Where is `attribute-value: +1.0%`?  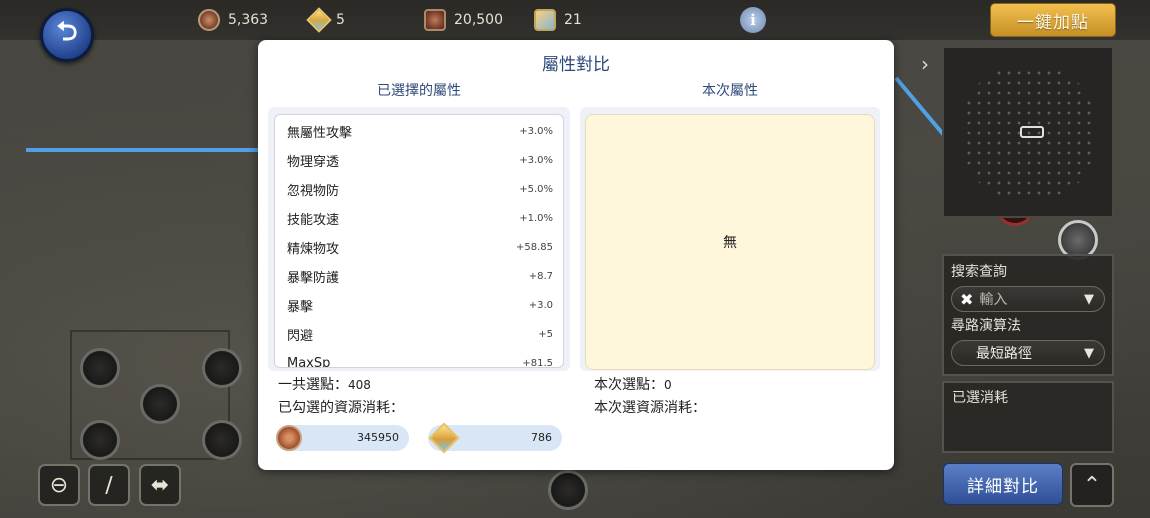
attribute-value: +1.0% is located at coordinates (536, 218).